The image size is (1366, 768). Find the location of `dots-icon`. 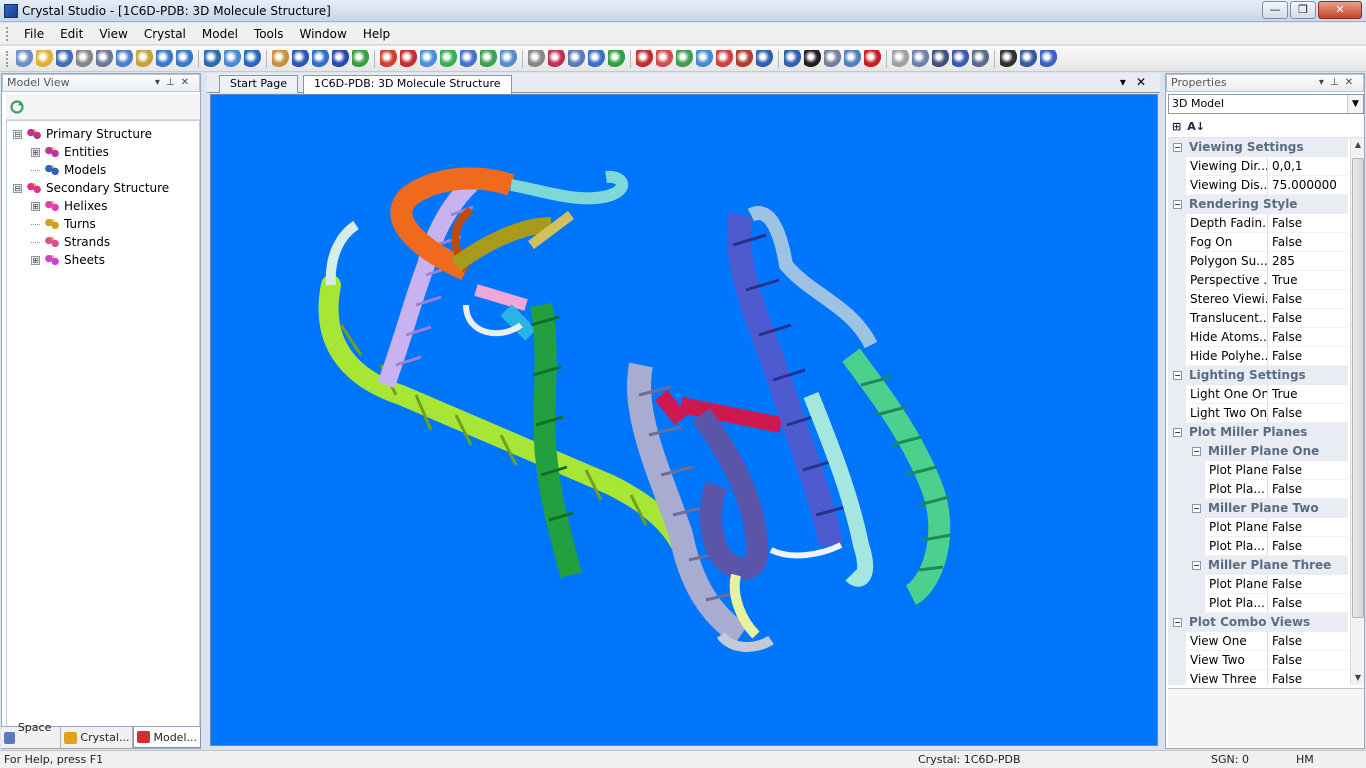

dots-icon is located at coordinates (644, 58).